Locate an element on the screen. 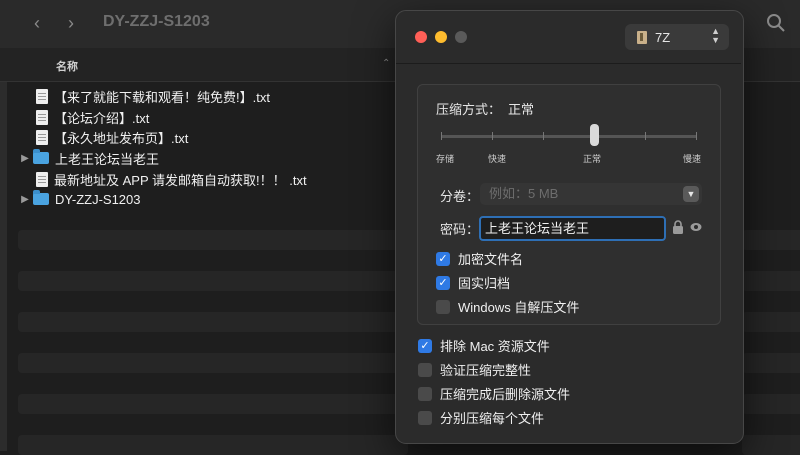  level-store-label: 存储 is located at coordinates (445, 159).